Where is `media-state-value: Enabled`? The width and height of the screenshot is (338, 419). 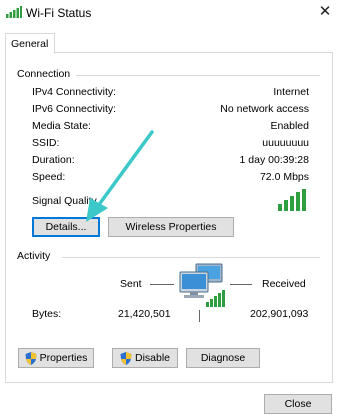 media-state-value: Enabled is located at coordinates (289, 126).